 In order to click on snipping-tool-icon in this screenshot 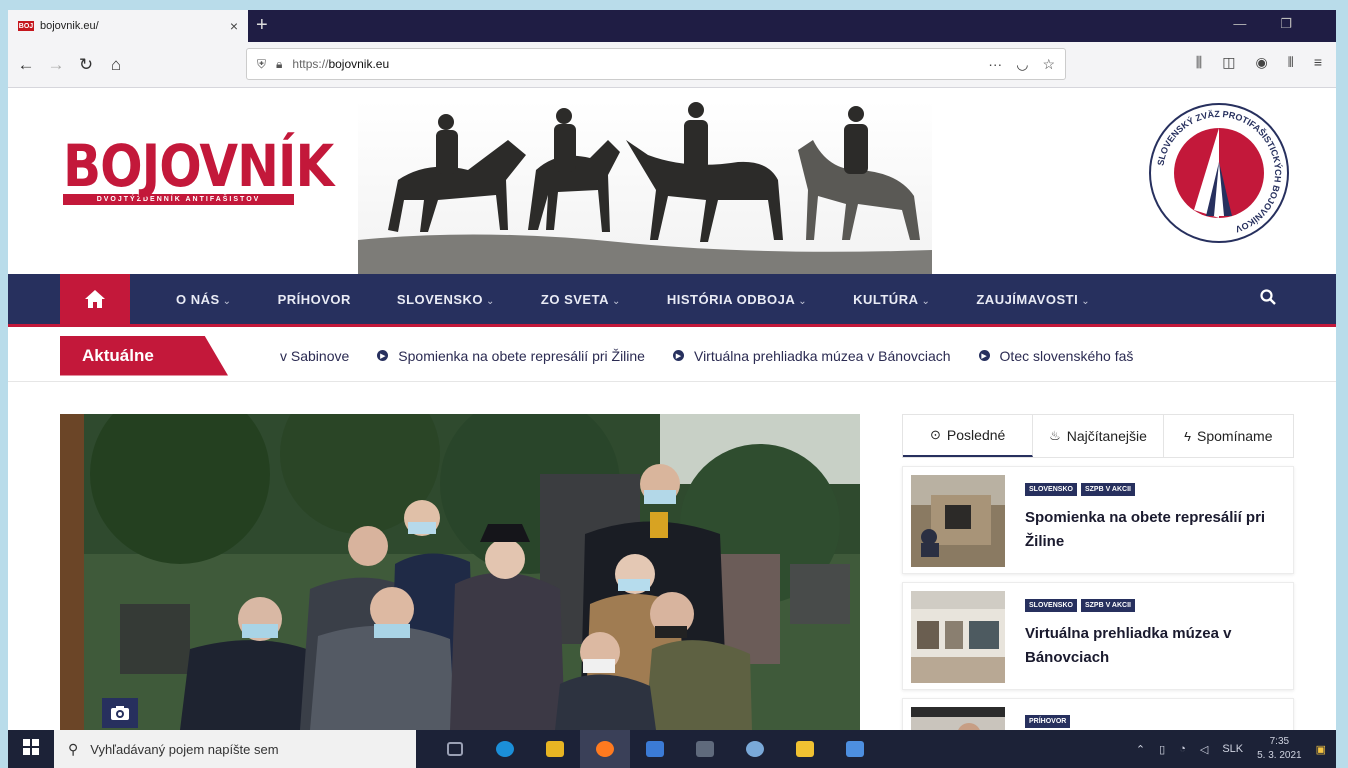, I will do `click(855, 749)`.